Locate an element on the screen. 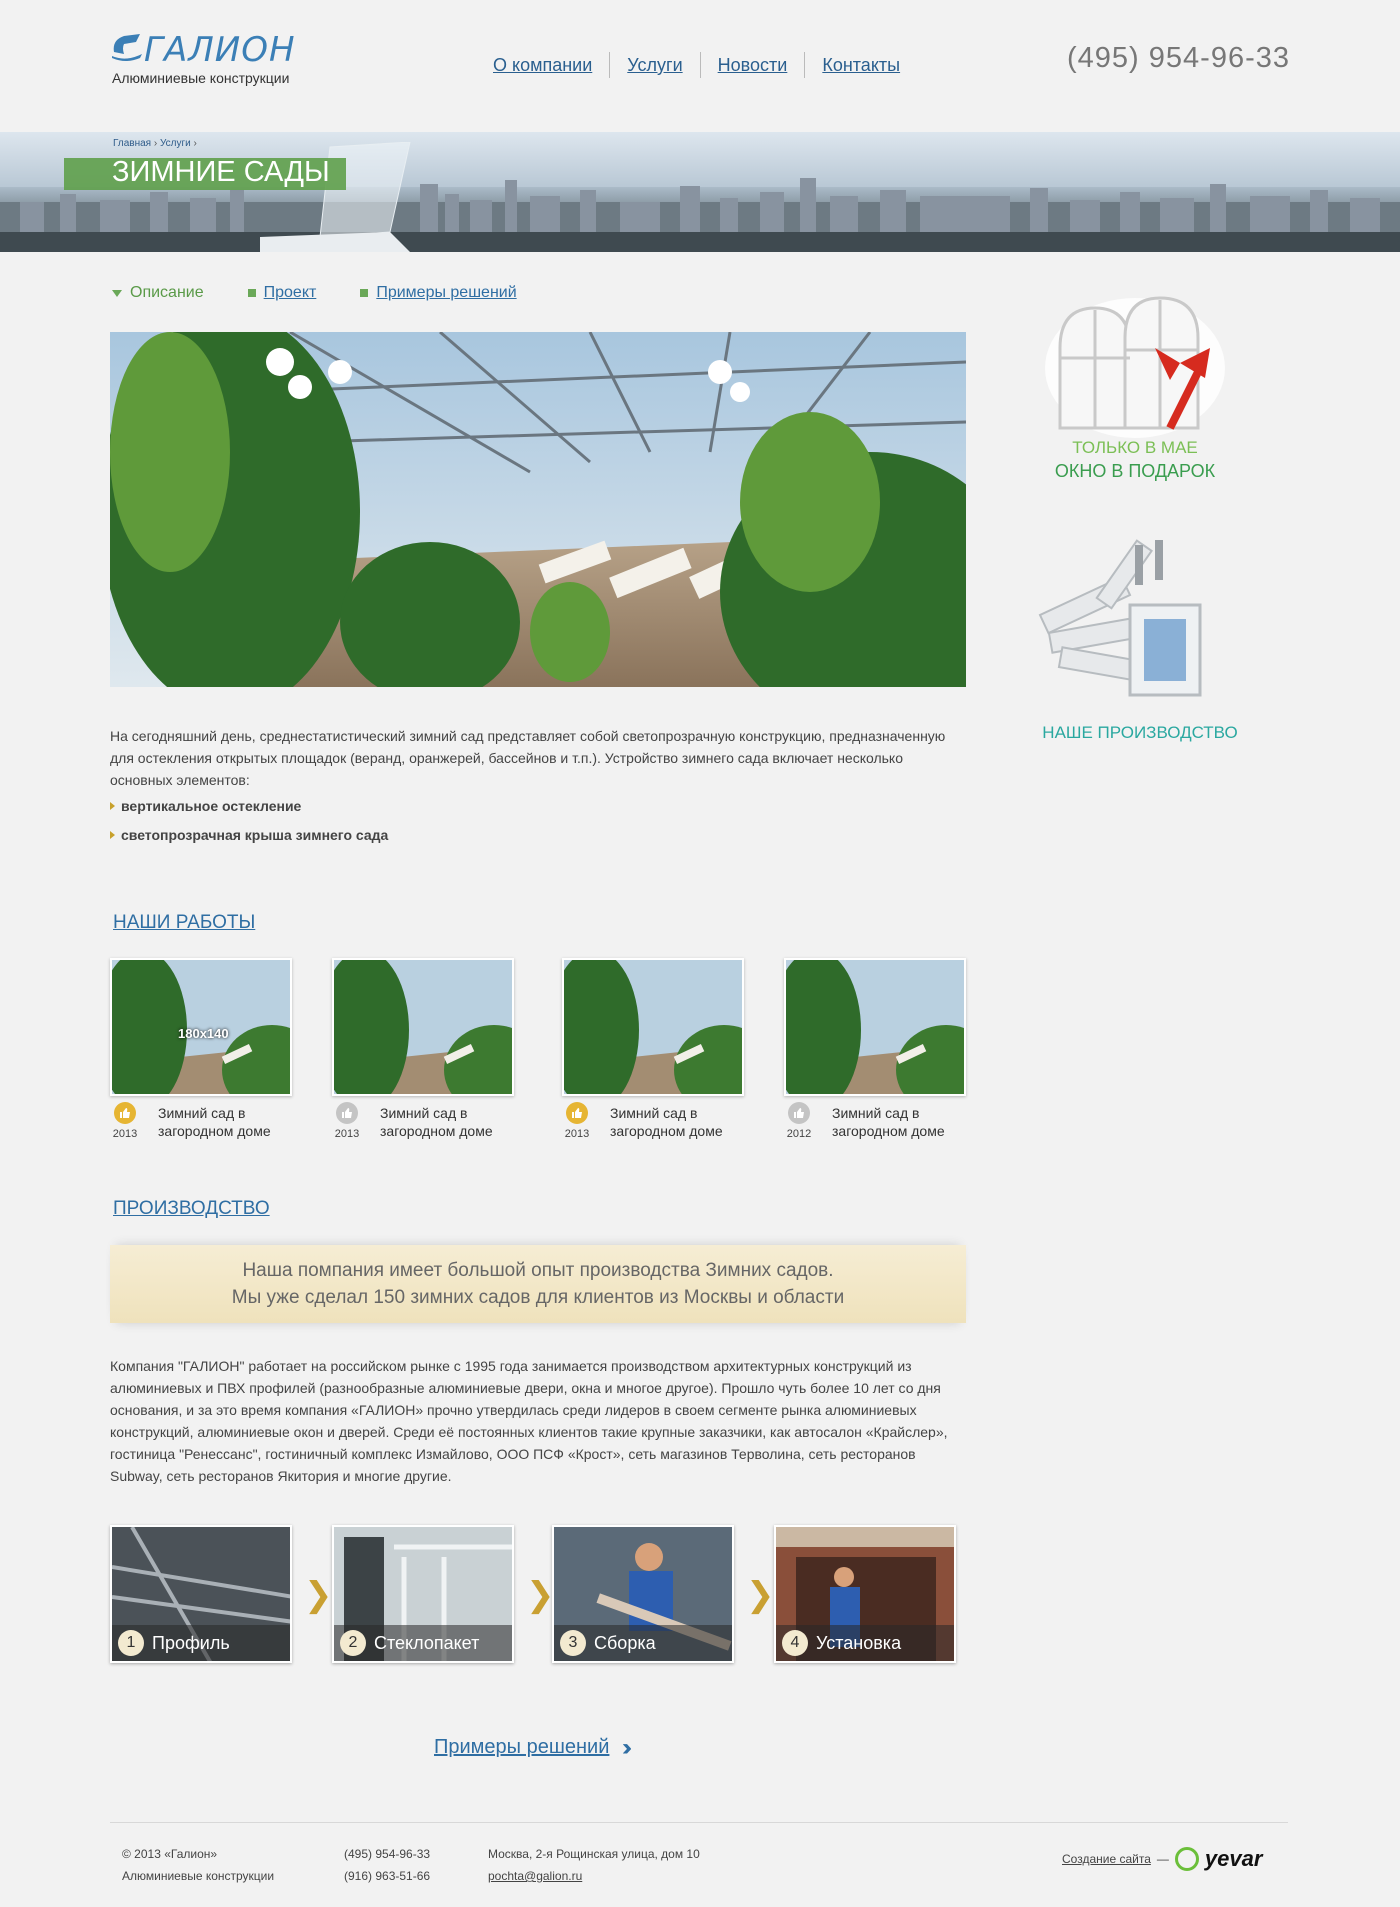  breadcrumb-services: Услуги is located at coordinates (175, 143).